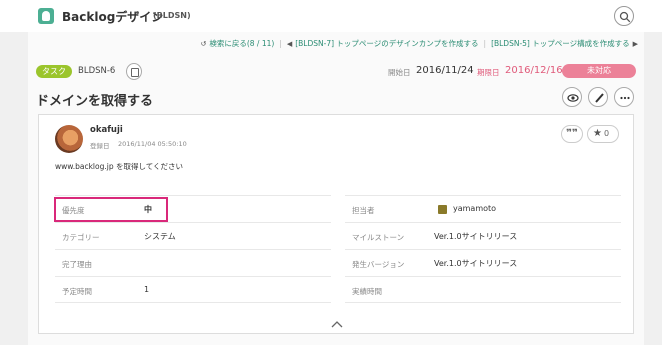  I want to click on watch-button, so click(572, 97).